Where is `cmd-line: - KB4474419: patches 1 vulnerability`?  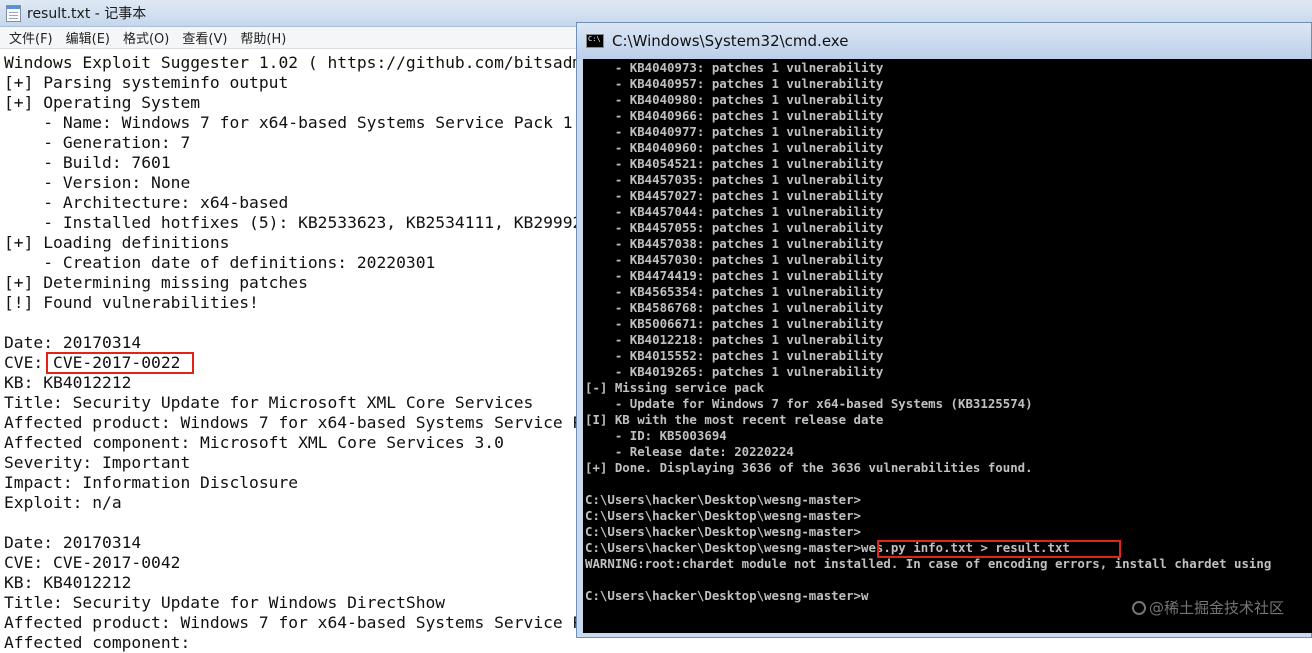
cmd-line: - KB4474419: patches 1 vulnerability is located at coordinates (734, 275).